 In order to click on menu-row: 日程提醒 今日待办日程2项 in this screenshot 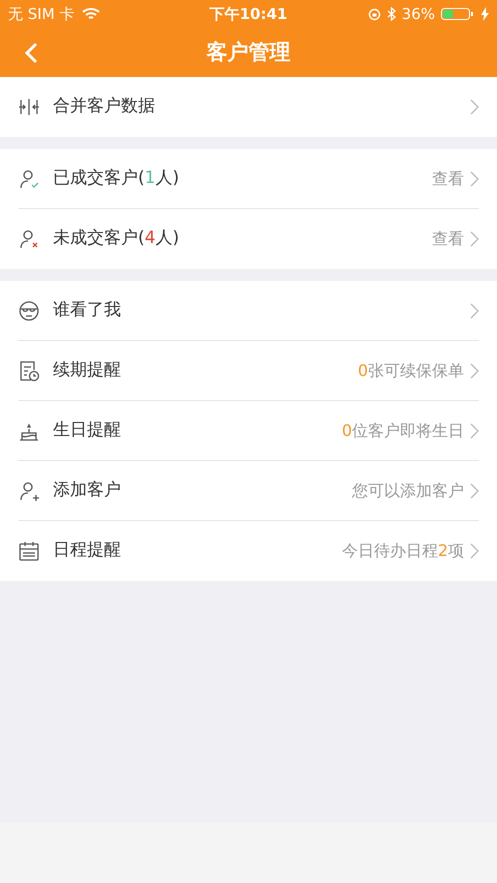, I will do `click(248, 551)`.